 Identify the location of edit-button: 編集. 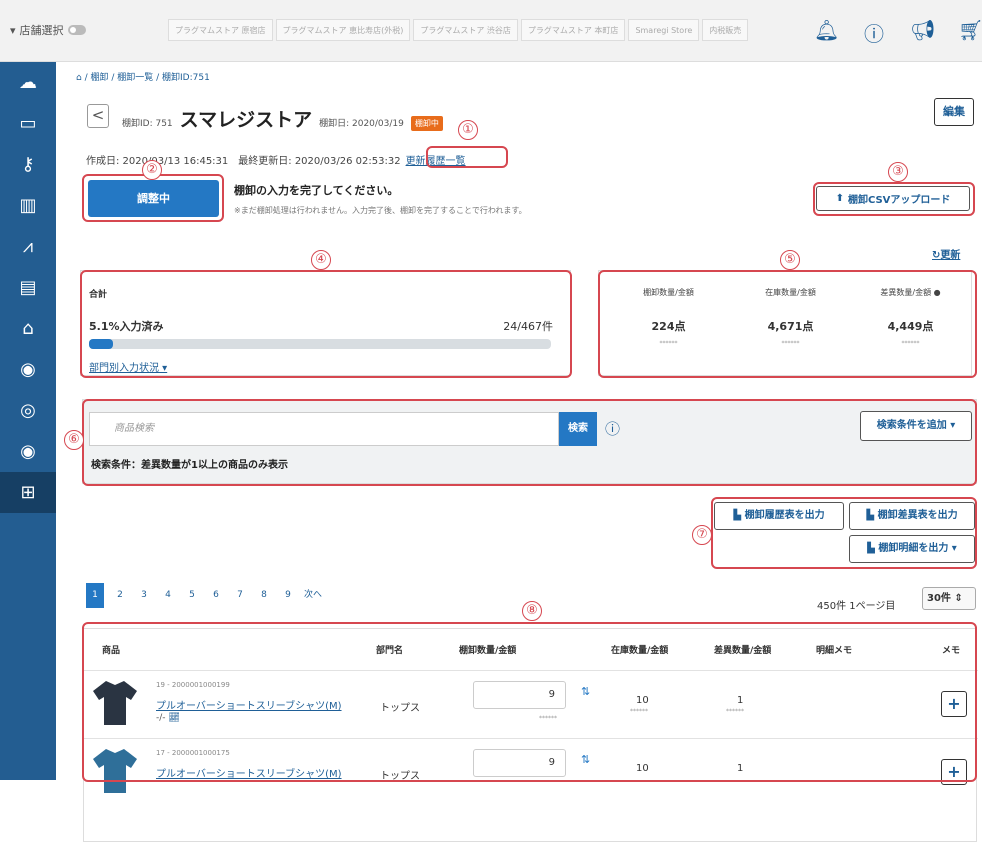
(954, 112).